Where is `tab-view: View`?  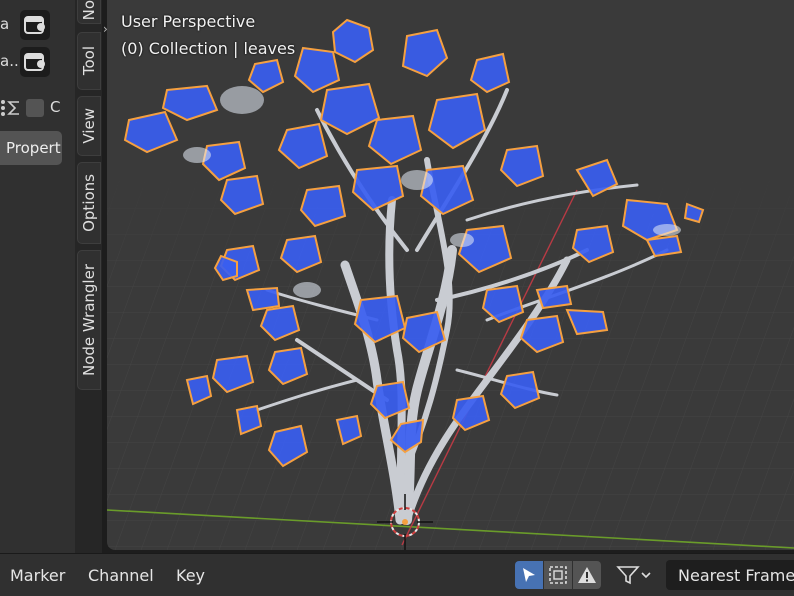
tab-view: View is located at coordinates (89, 126).